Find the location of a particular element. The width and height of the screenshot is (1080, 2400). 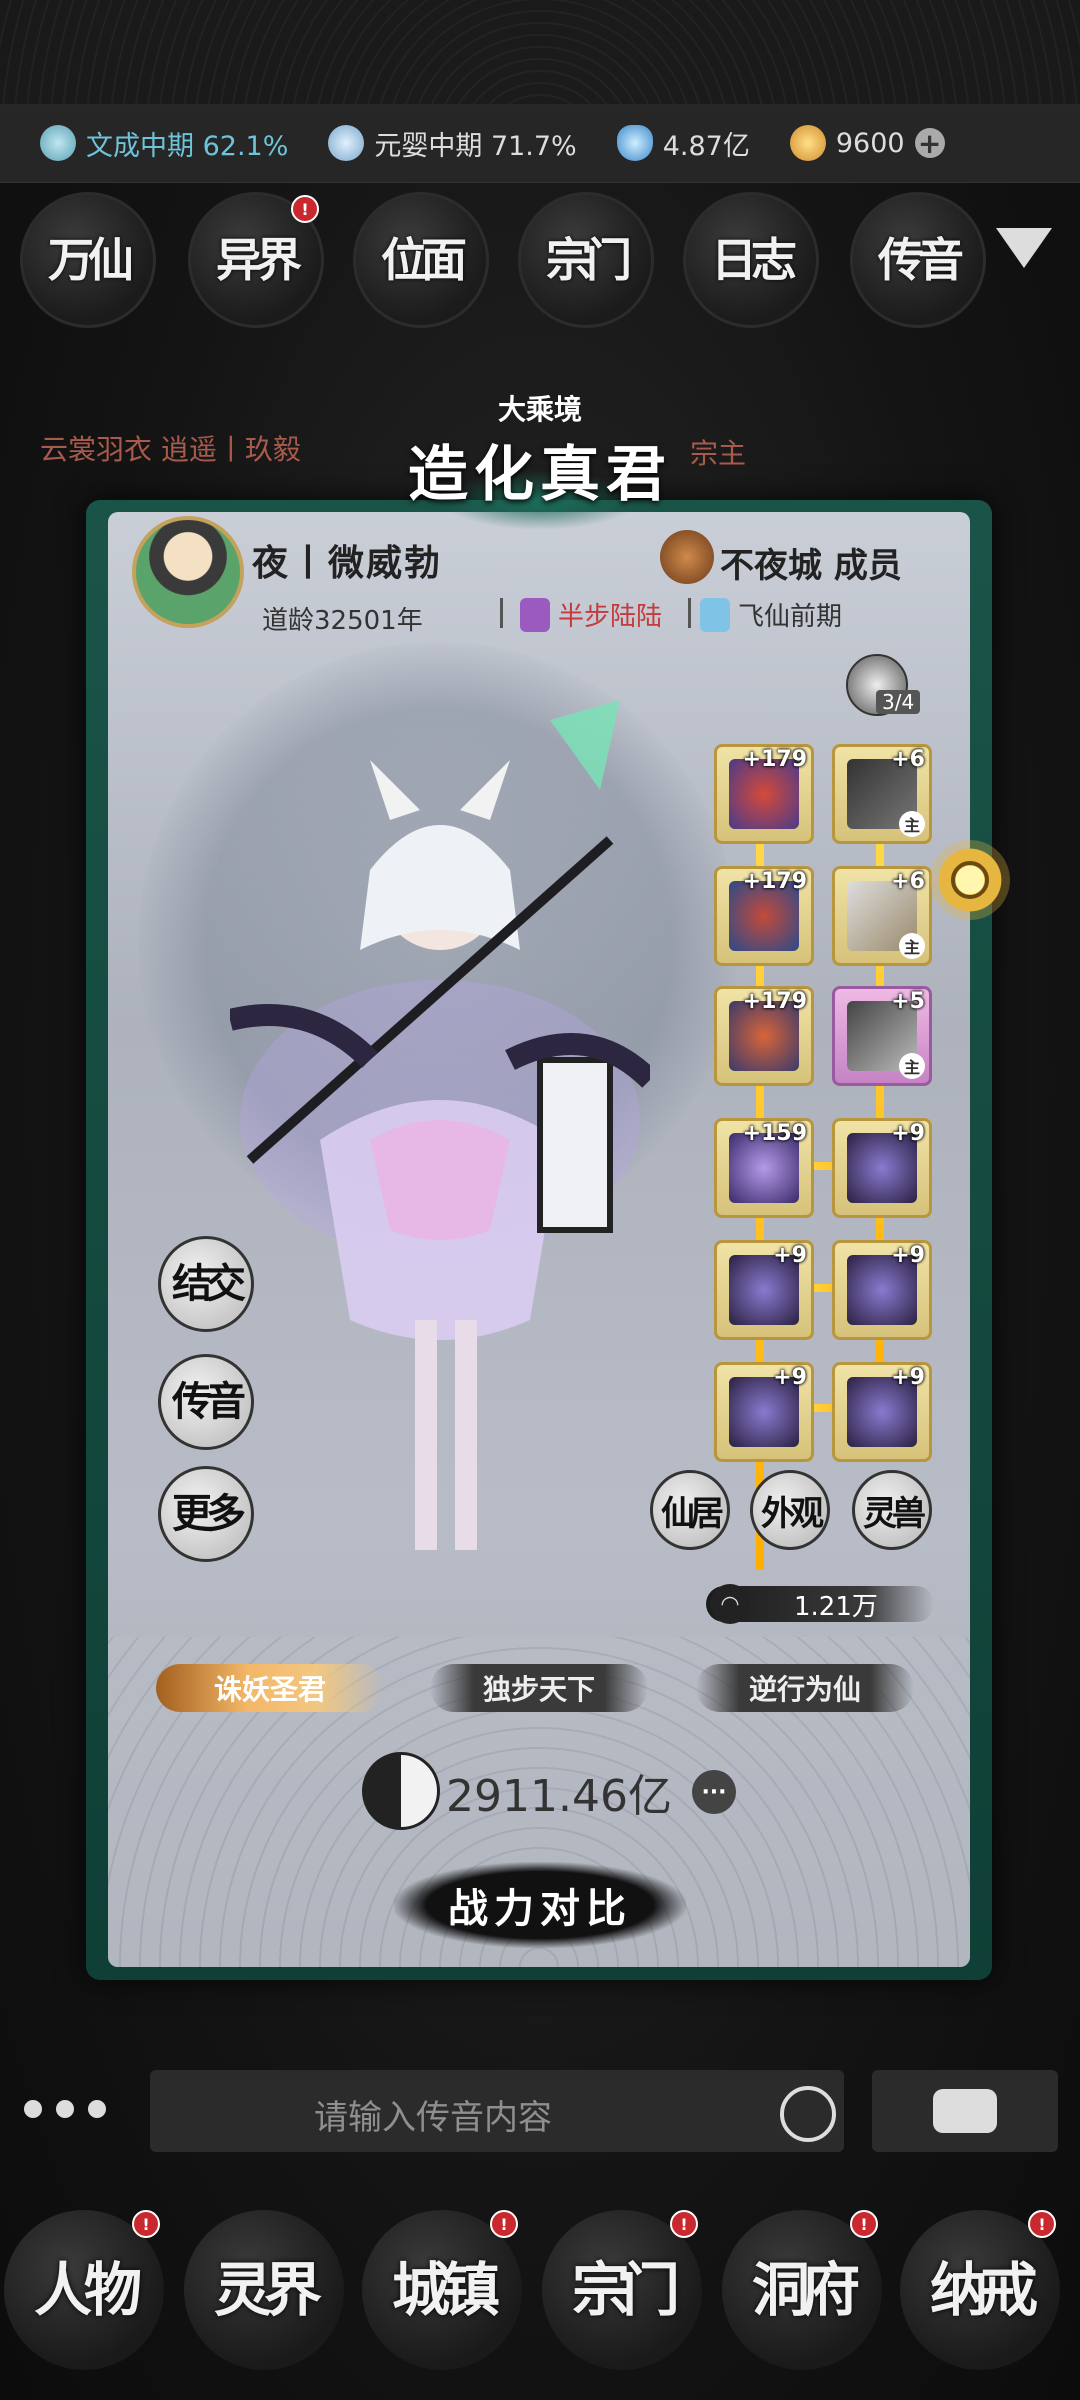

stage-badge: 飞仙前期 is located at coordinates (771, 614).